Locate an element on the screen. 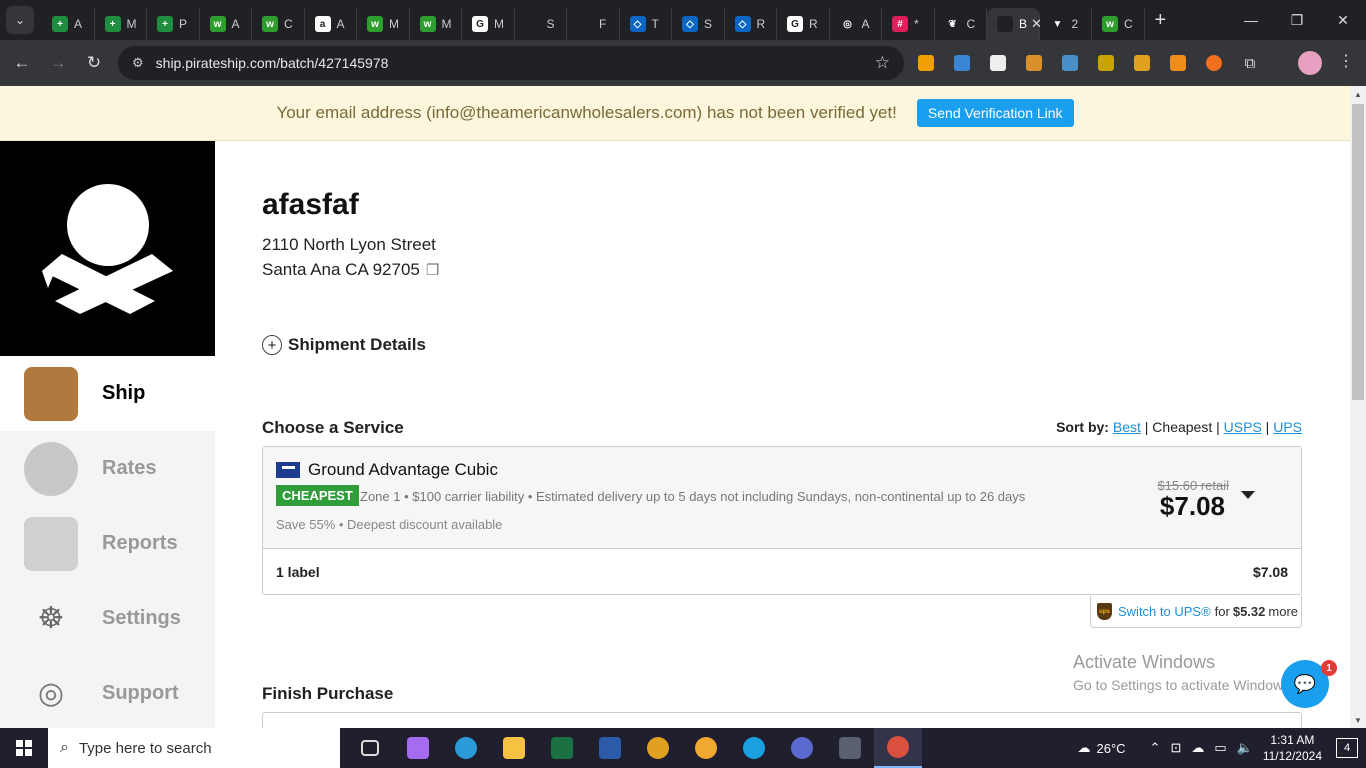  chrome-icon is located at coordinates (658, 748).